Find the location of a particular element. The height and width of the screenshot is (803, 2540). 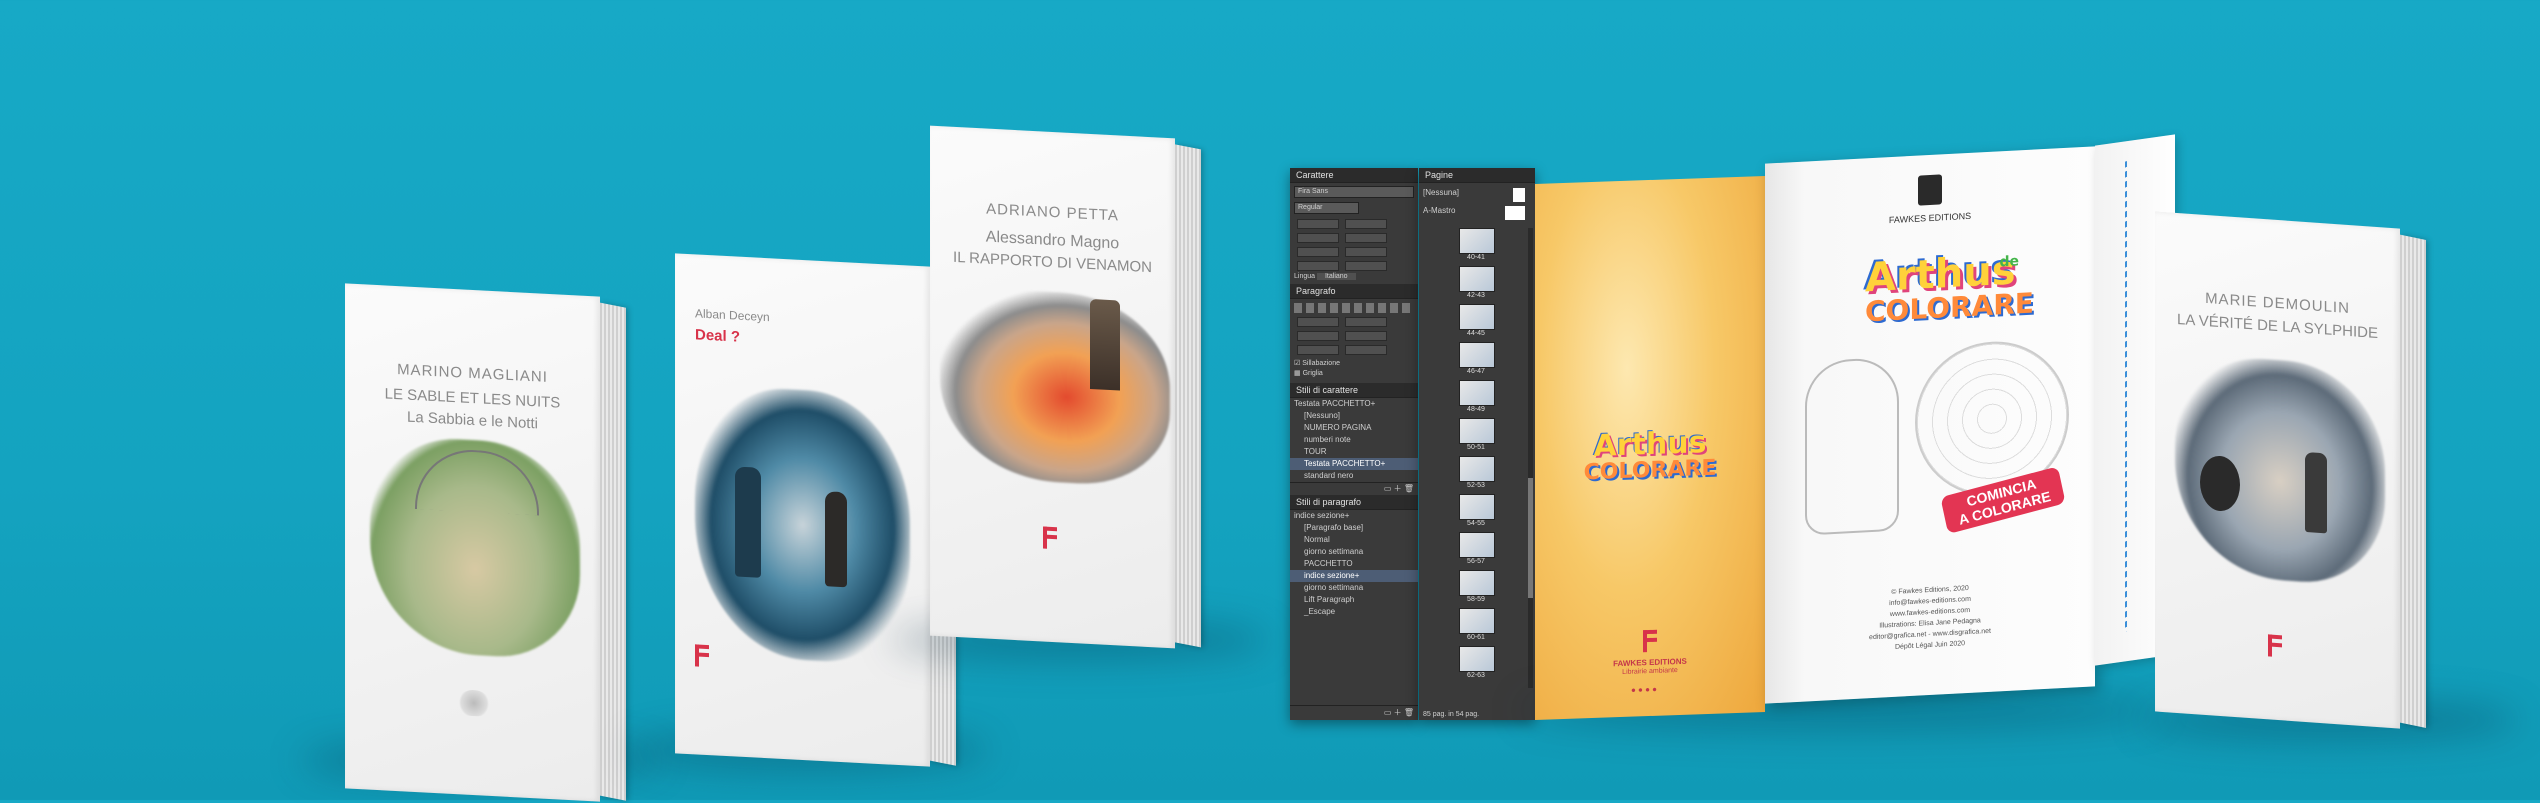

book-title: Deal ? is located at coordinates (718, 336).